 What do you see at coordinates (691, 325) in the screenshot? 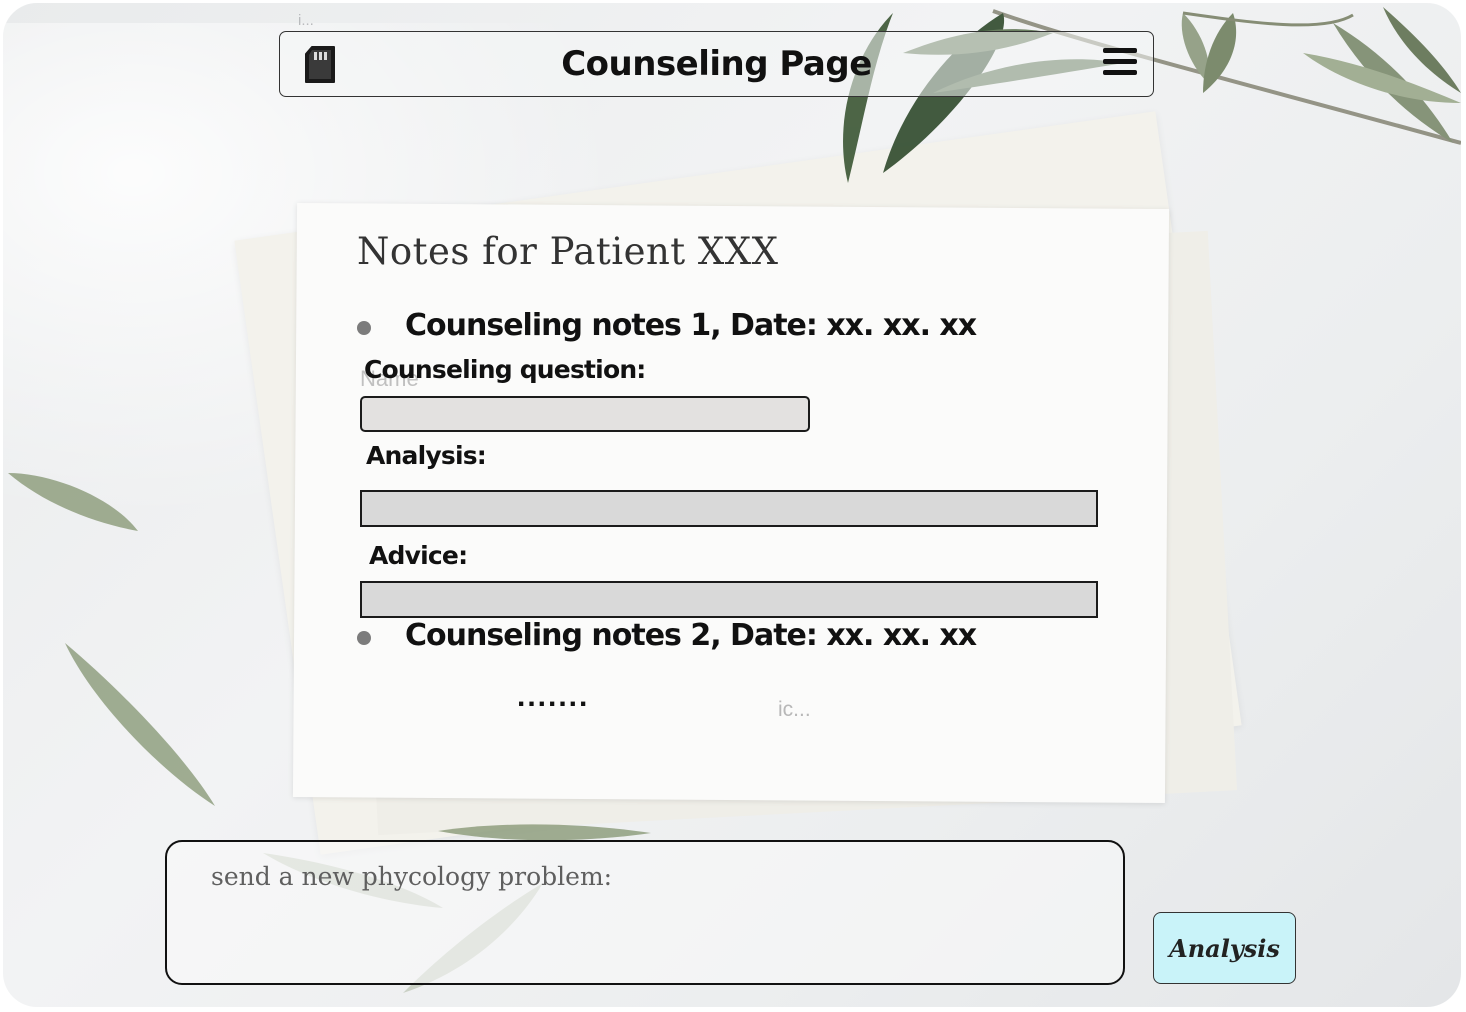
I see `note-heading-1: Counseling notes 1, Date: xx. xx. xx` at bounding box center [691, 325].